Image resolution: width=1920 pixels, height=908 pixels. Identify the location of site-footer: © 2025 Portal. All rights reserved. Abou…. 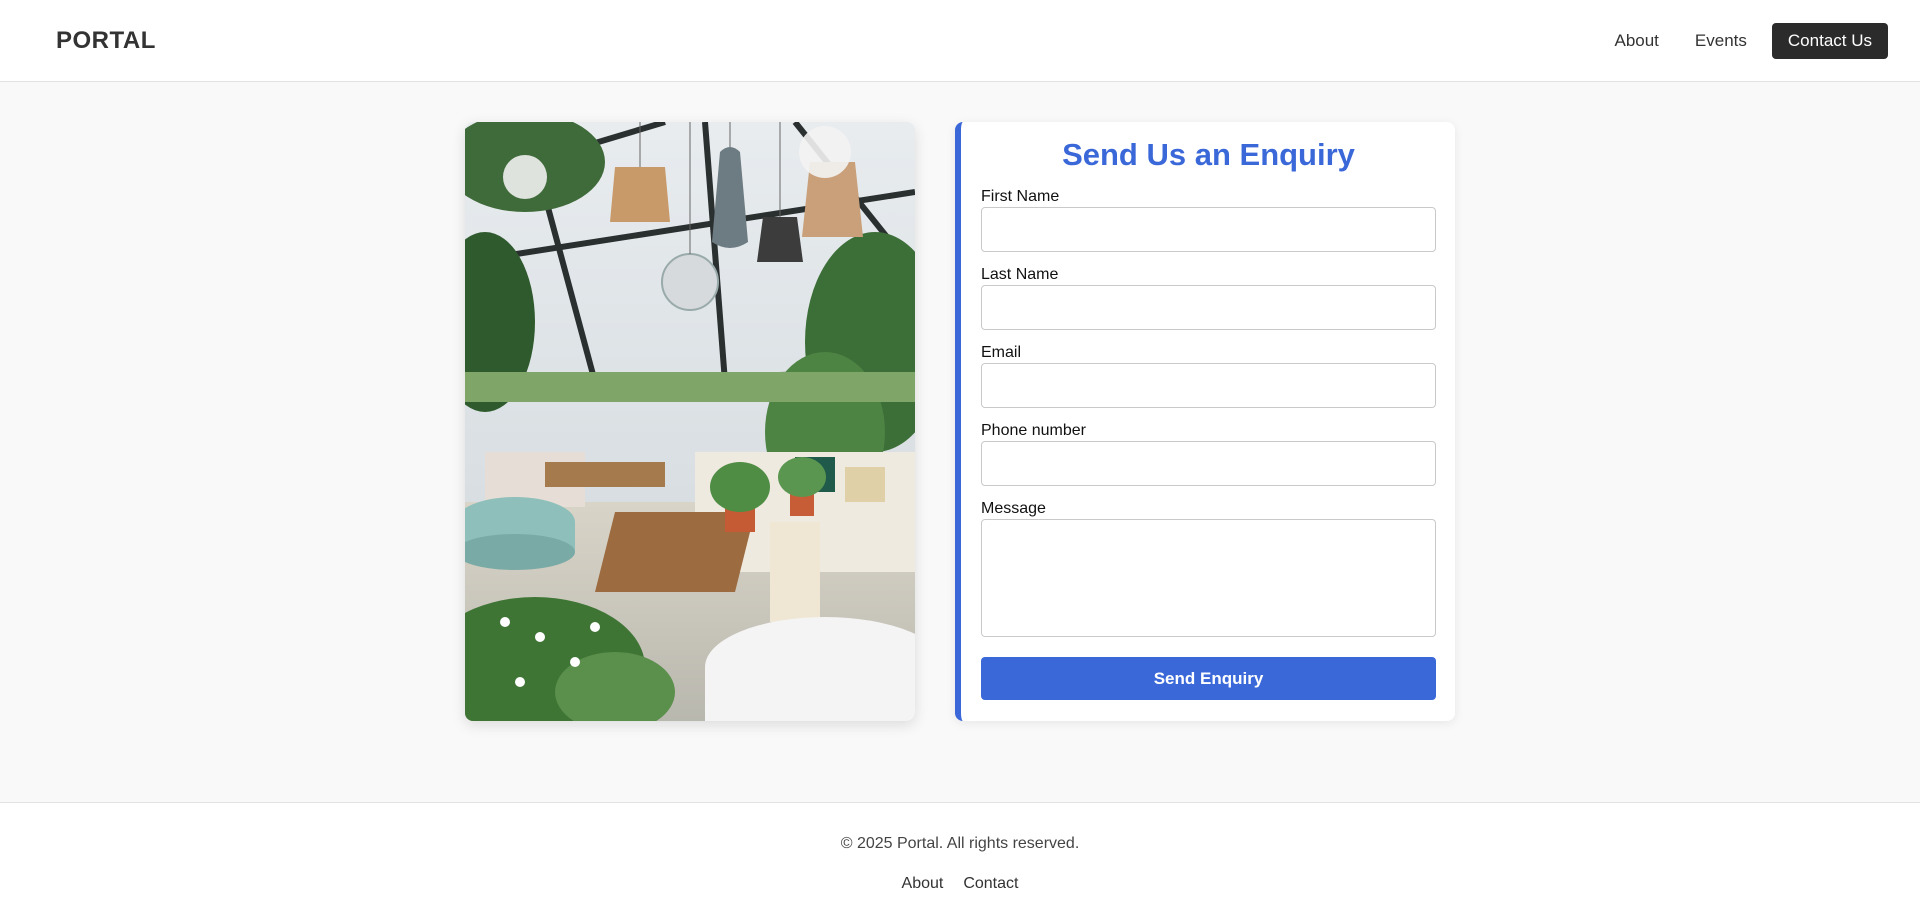
(960, 855).